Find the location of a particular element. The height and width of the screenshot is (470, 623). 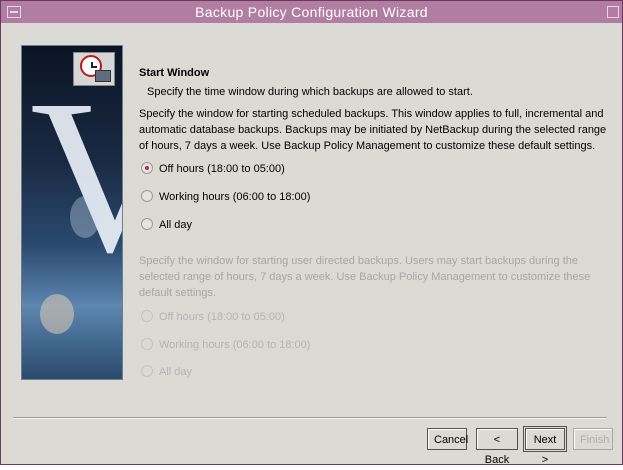

cancel-button: Cancel is located at coordinates (447, 439).